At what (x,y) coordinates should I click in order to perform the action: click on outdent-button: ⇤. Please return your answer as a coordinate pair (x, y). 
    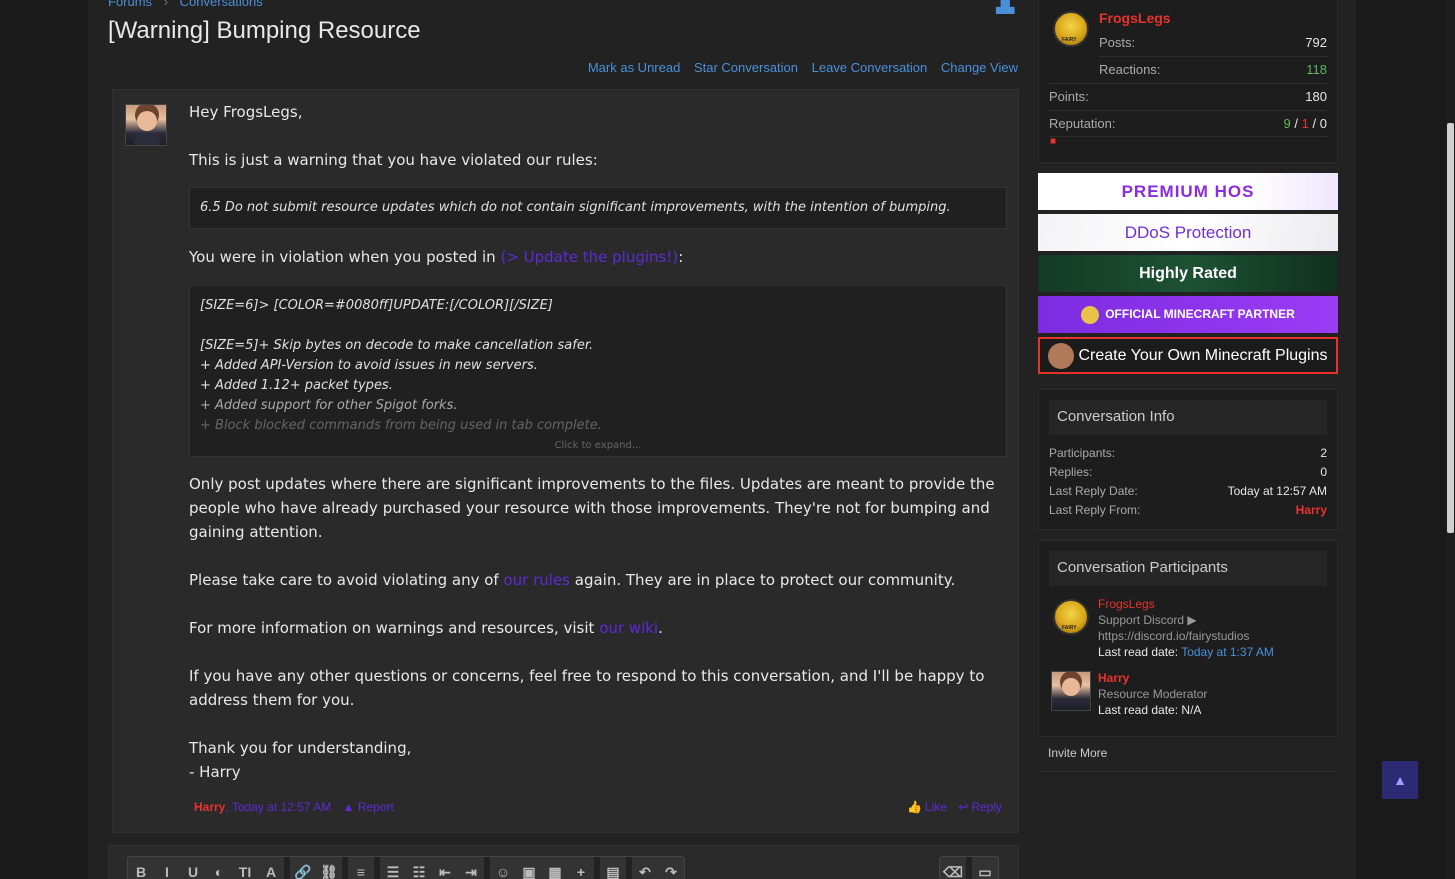
    Looking at the image, I should click on (445, 868).